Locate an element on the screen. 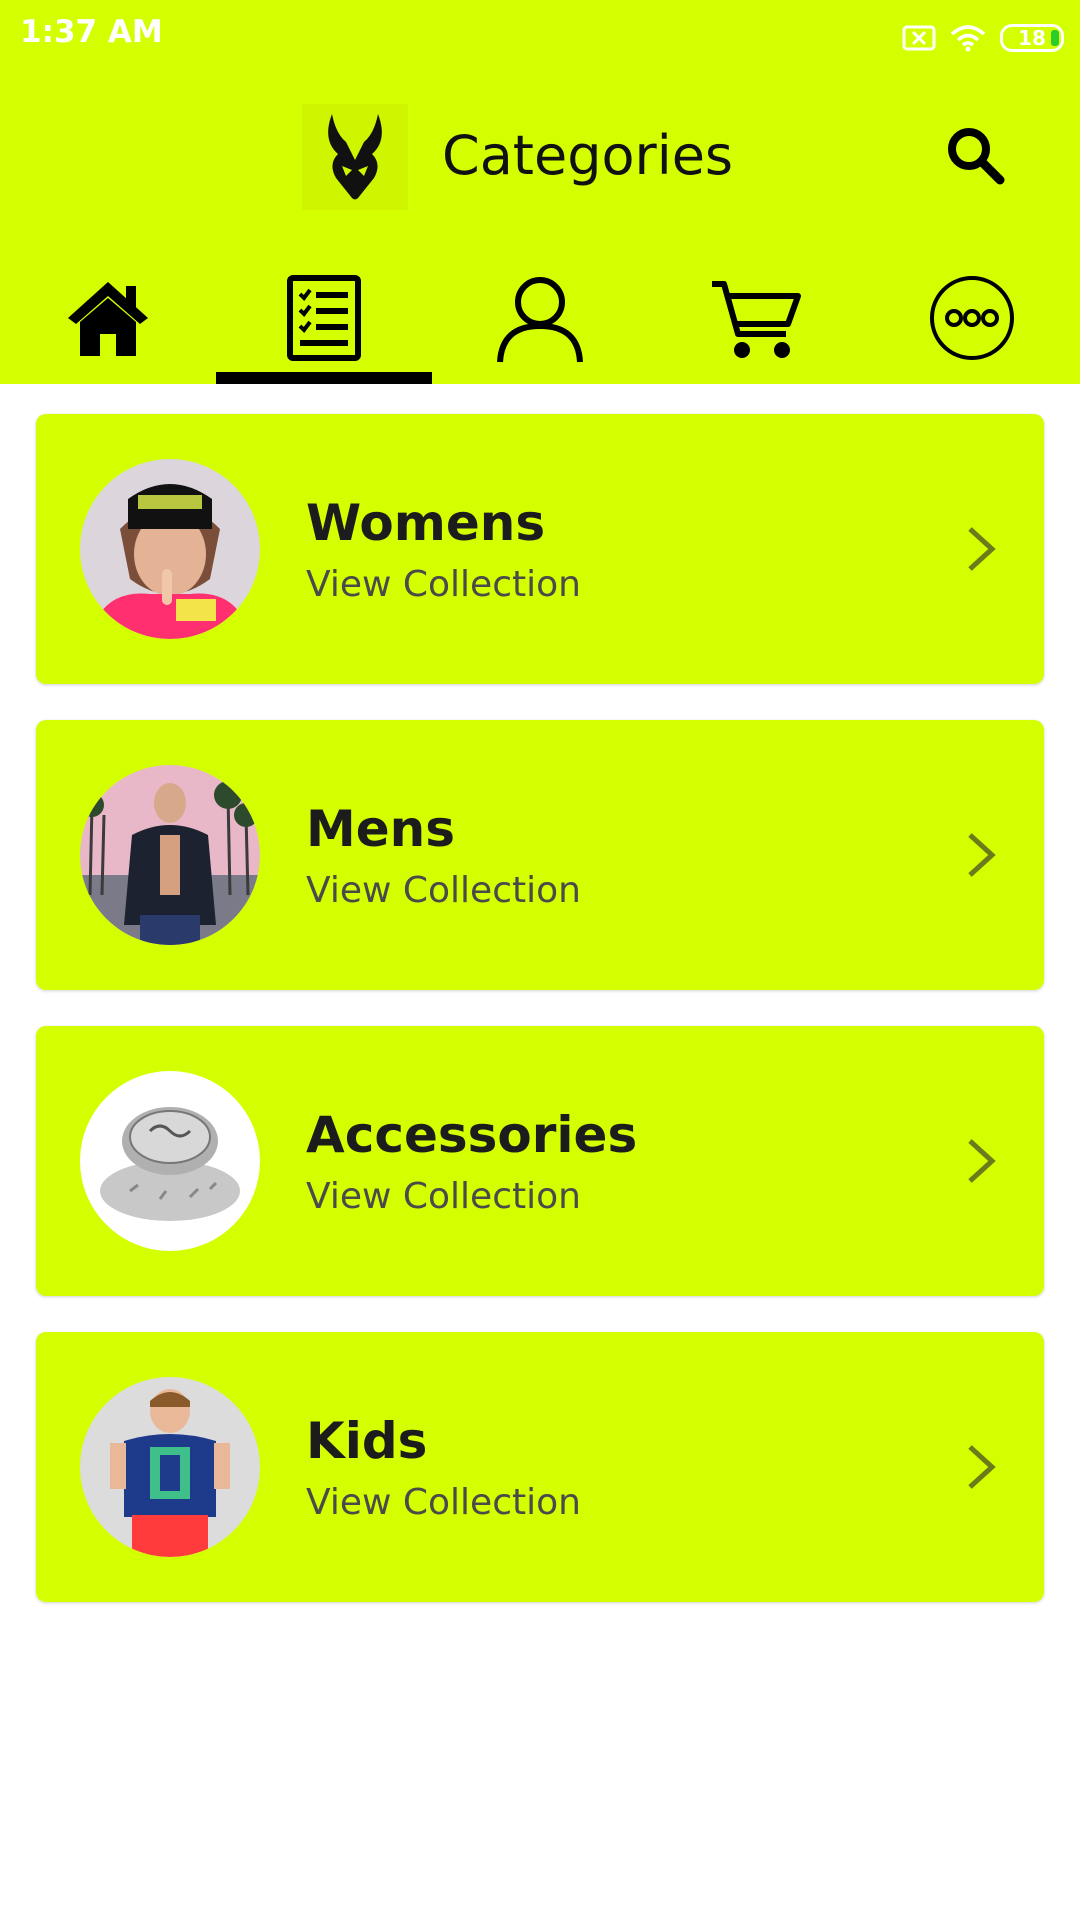  wifi-icon is located at coordinates (968, 38).